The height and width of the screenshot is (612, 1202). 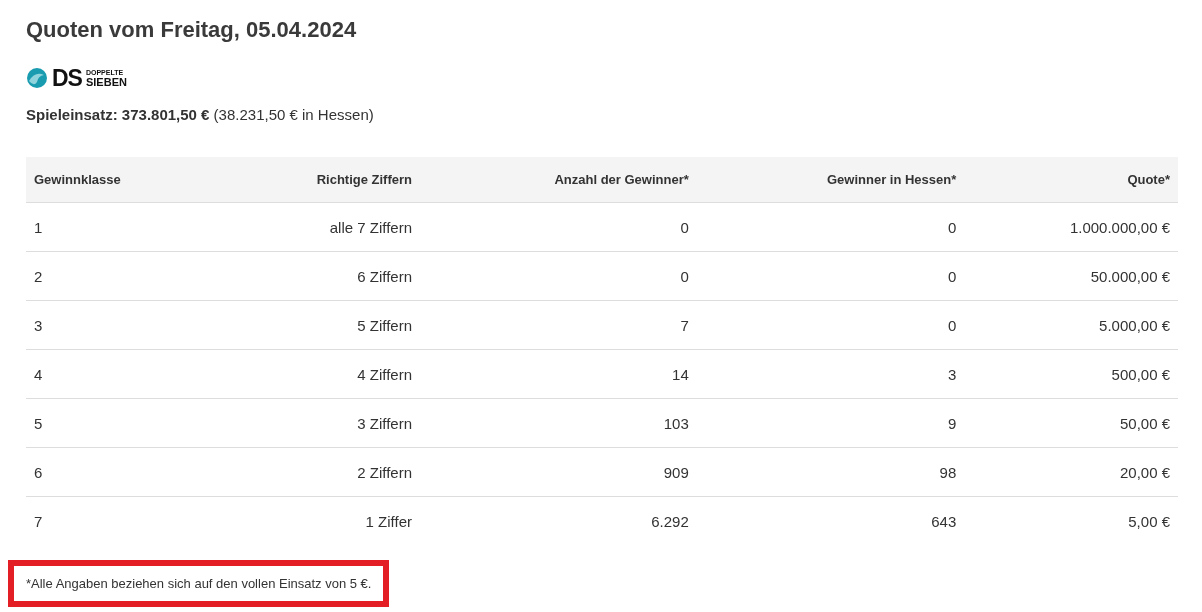 I want to click on table-cell: 500,00 €, so click(x=1071, y=374).